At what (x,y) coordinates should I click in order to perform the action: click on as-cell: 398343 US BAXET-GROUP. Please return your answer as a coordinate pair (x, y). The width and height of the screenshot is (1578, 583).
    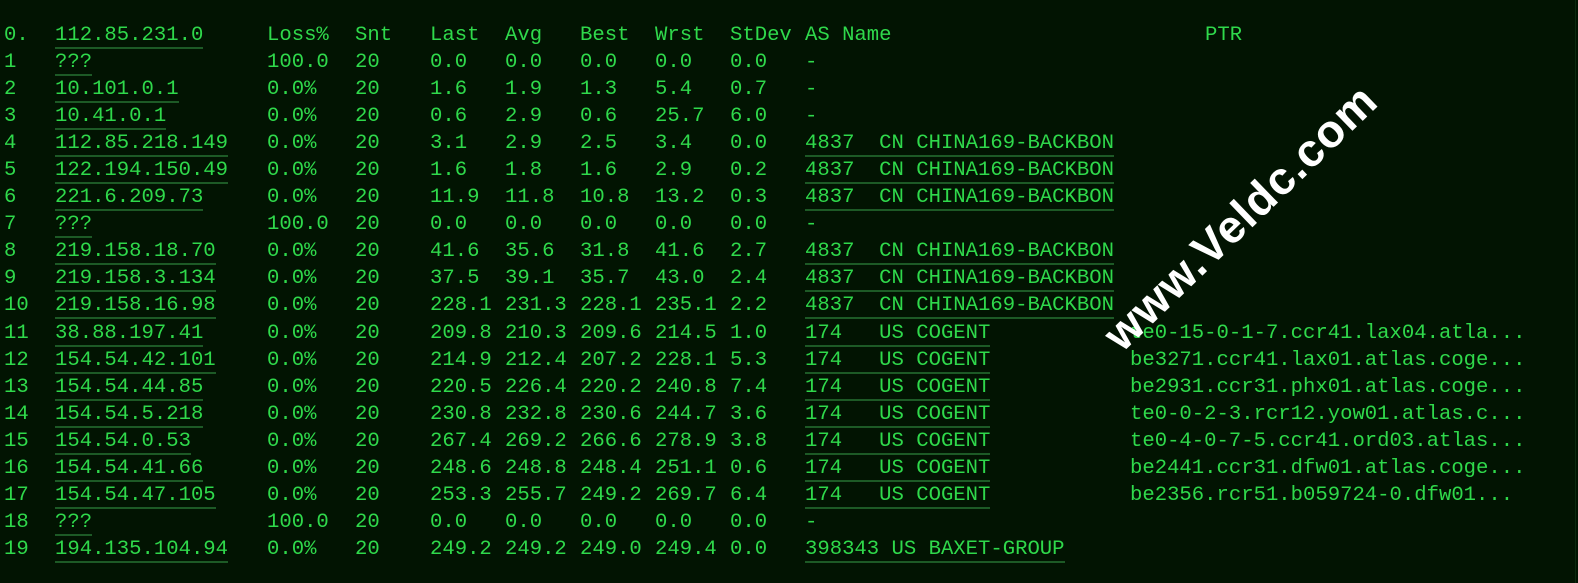
    Looking at the image, I should click on (935, 549).